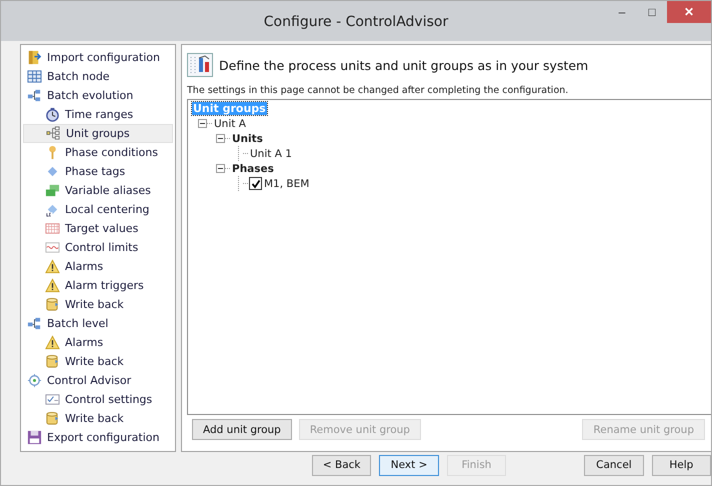 The image size is (712, 486). What do you see at coordinates (98, 228) in the screenshot?
I see `sidebar-item: Target values` at bounding box center [98, 228].